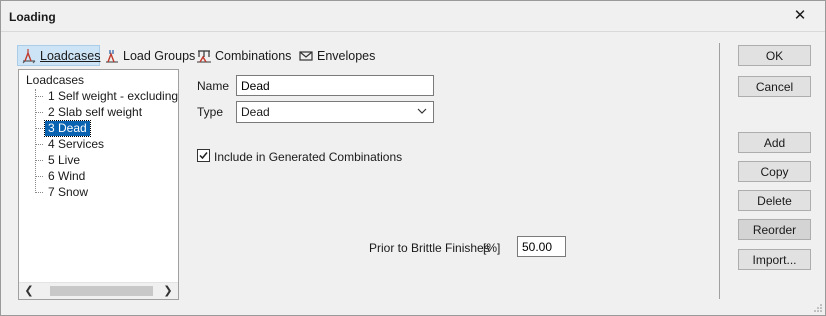 Image resolution: width=826 pixels, height=316 pixels. What do you see at coordinates (76, 143) in the screenshot?
I see `tree-item-label: 4 Services` at bounding box center [76, 143].